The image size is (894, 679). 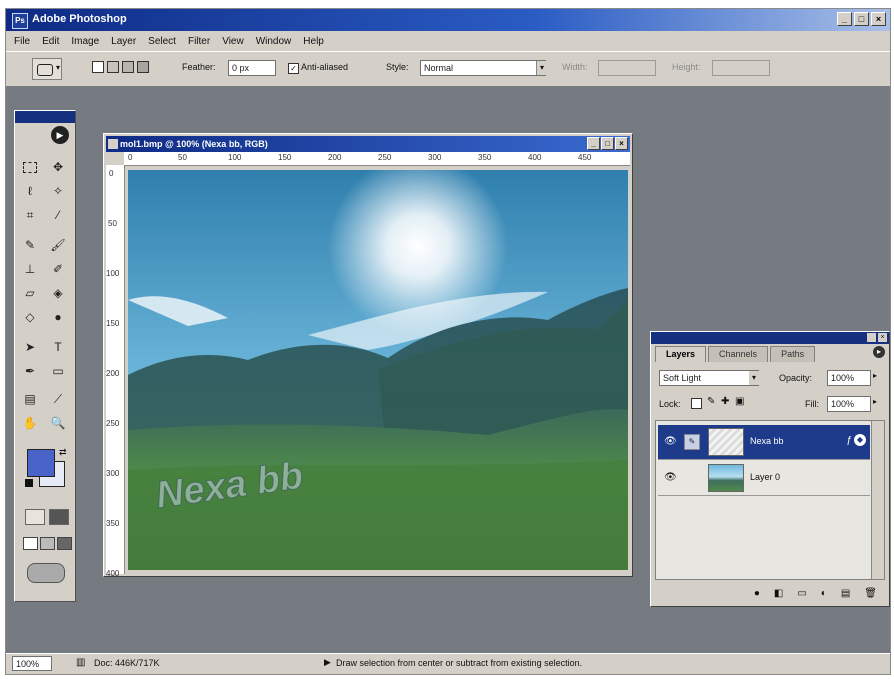 What do you see at coordinates (593, 143) in the screenshot?
I see `doc-minimize-button: _` at bounding box center [593, 143].